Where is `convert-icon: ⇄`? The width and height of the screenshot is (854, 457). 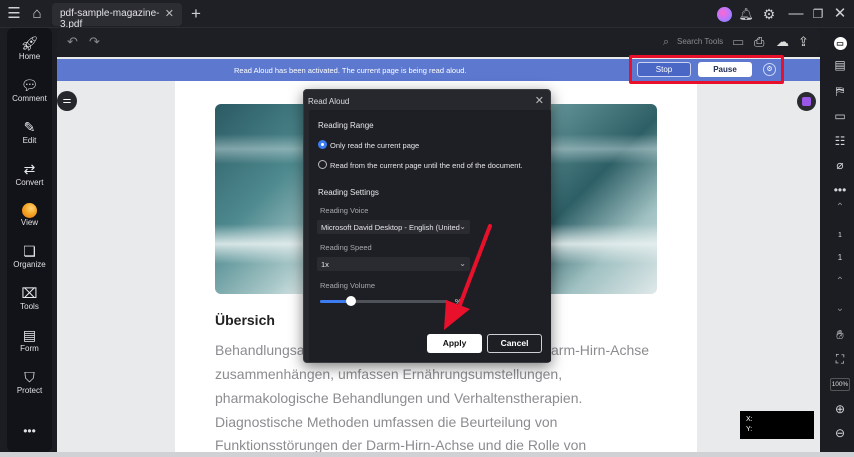 convert-icon: ⇄ is located at coordinates (29, 169).